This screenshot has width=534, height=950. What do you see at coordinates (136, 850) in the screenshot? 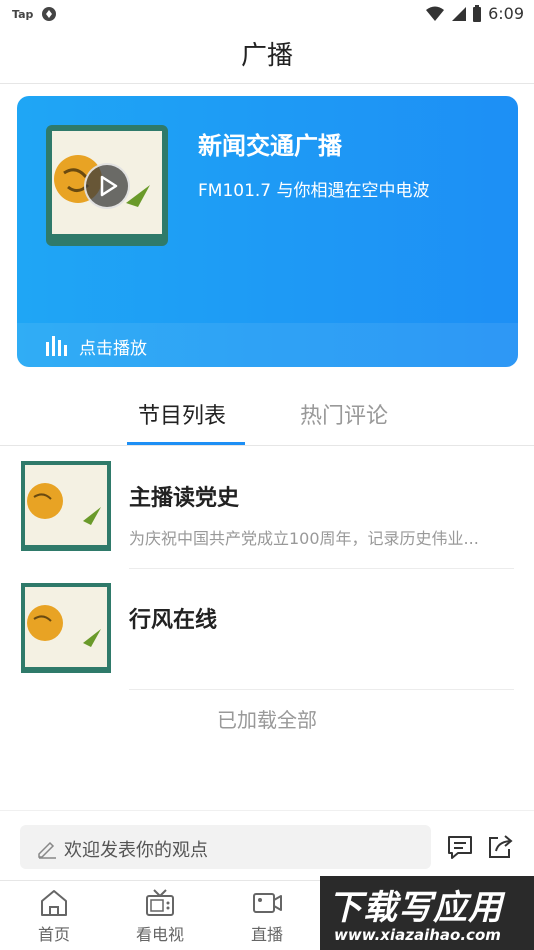
I see `comment-placeholder: 欢迎发表你的观点` at bounding box center [136, 850].